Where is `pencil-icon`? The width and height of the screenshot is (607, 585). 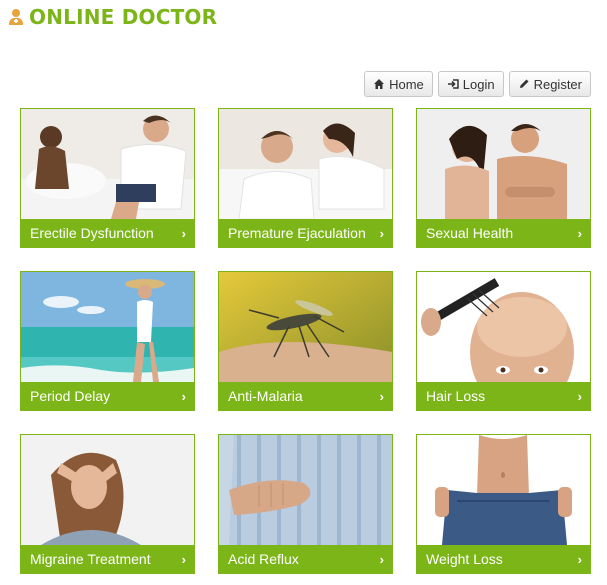 pencil-icon is located at coordinates (524, 84).